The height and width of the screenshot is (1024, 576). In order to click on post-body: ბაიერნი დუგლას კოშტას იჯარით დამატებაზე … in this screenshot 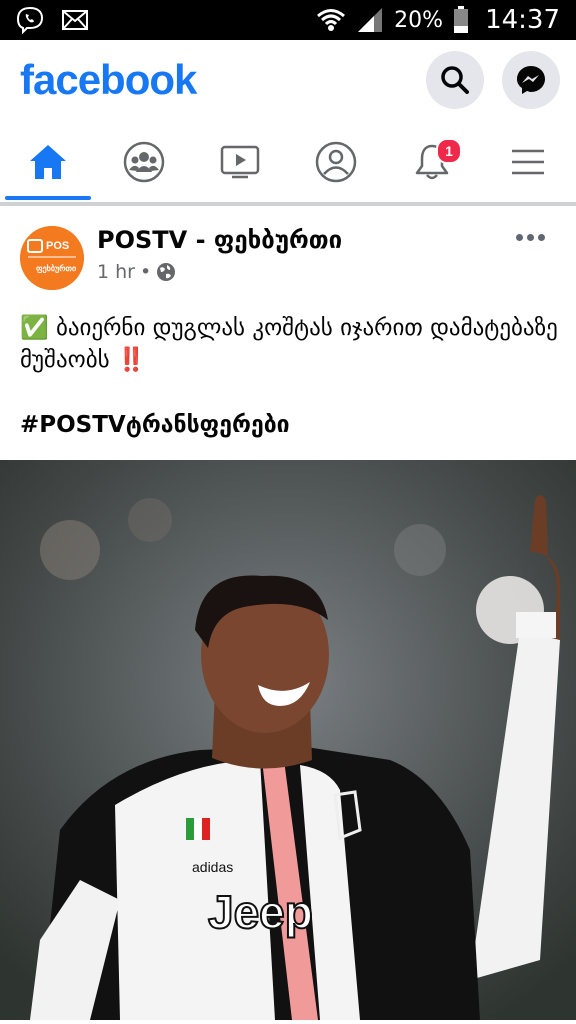, I will do `click(289, 344)`.